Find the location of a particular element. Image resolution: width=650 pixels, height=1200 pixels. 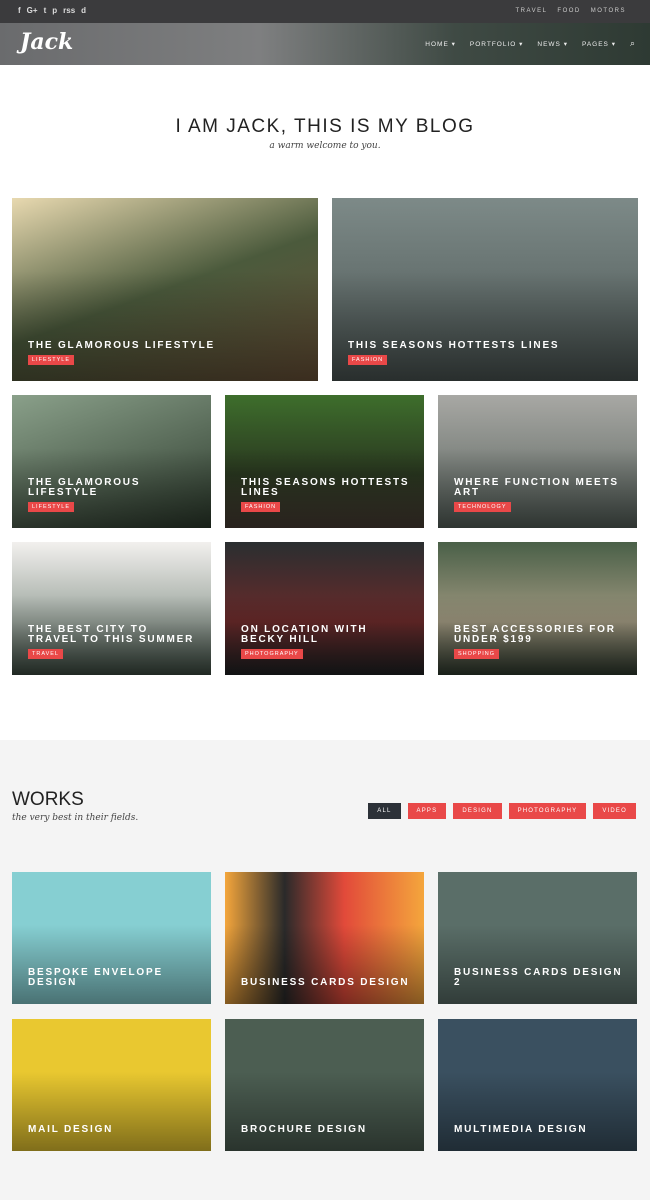

social-links: f G+ t p rss d is located at coordinates (52, 10).